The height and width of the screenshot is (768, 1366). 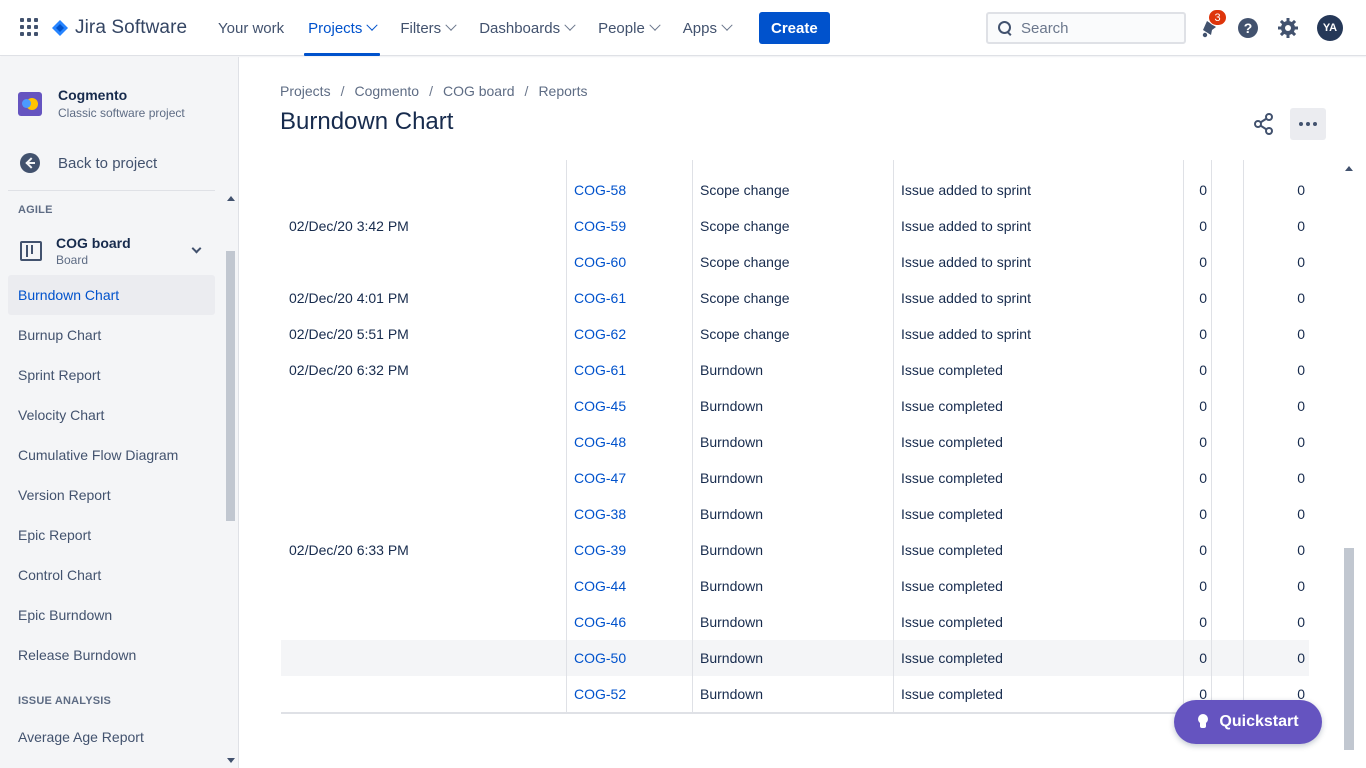 I want to click on help-icon: ?, so click(x=1248, y=28).